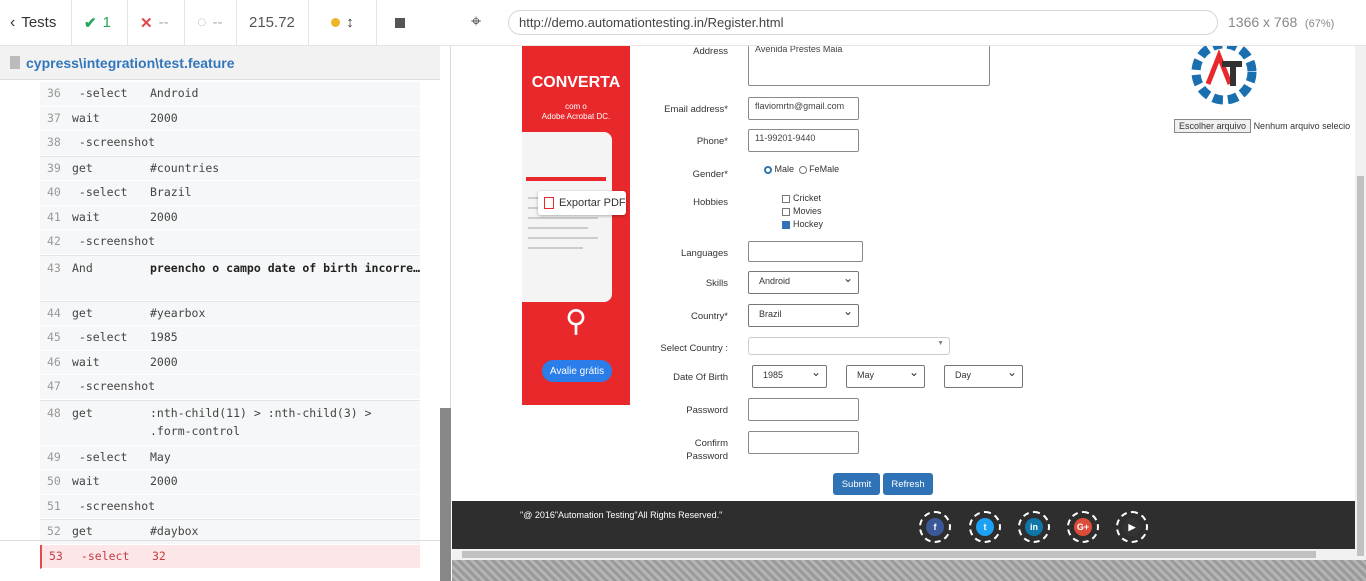 The width and height of the screenshot is (1366, 581). I want to click on facebook-link: f, so click(935, 527).